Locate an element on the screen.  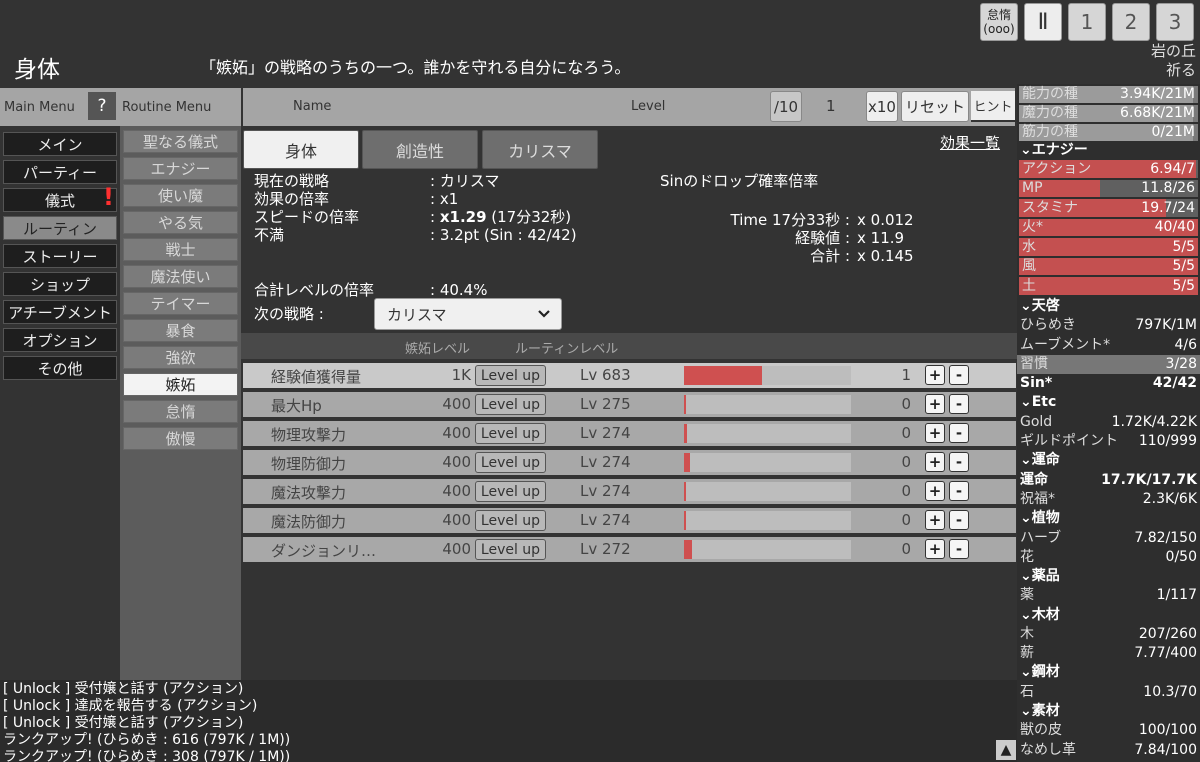
routine-level: Lv 274 is located at coordinates (605, 462).